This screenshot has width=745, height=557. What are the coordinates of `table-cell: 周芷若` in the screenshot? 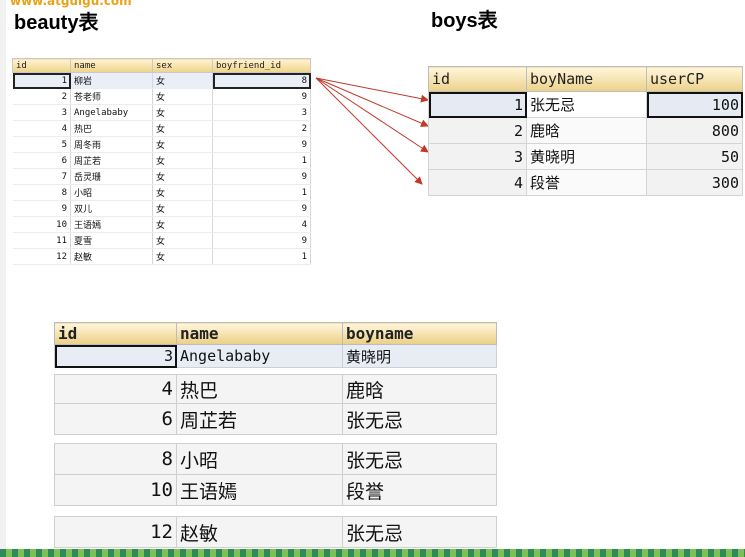 It's located at (259, 419).